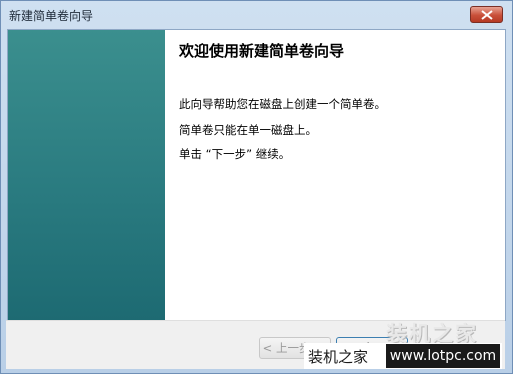  I want to click on description-line-1: 此向导帮助您在磁盘上创建一个简单卷。, so click(282, 104).